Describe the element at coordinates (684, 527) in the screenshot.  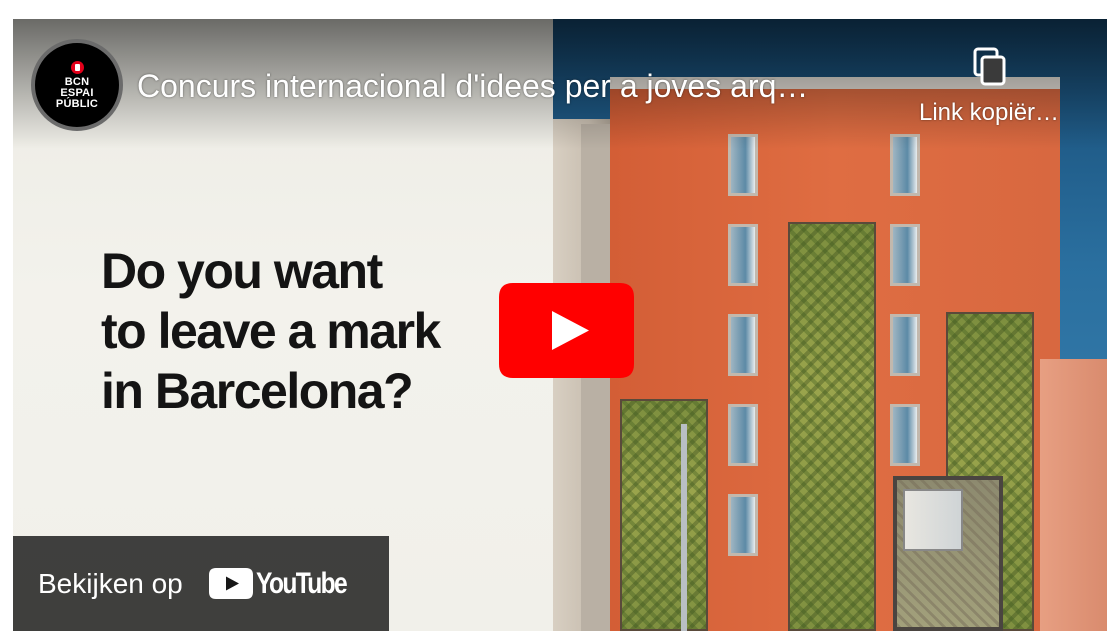
I see `street-lamp-pole` at that location.